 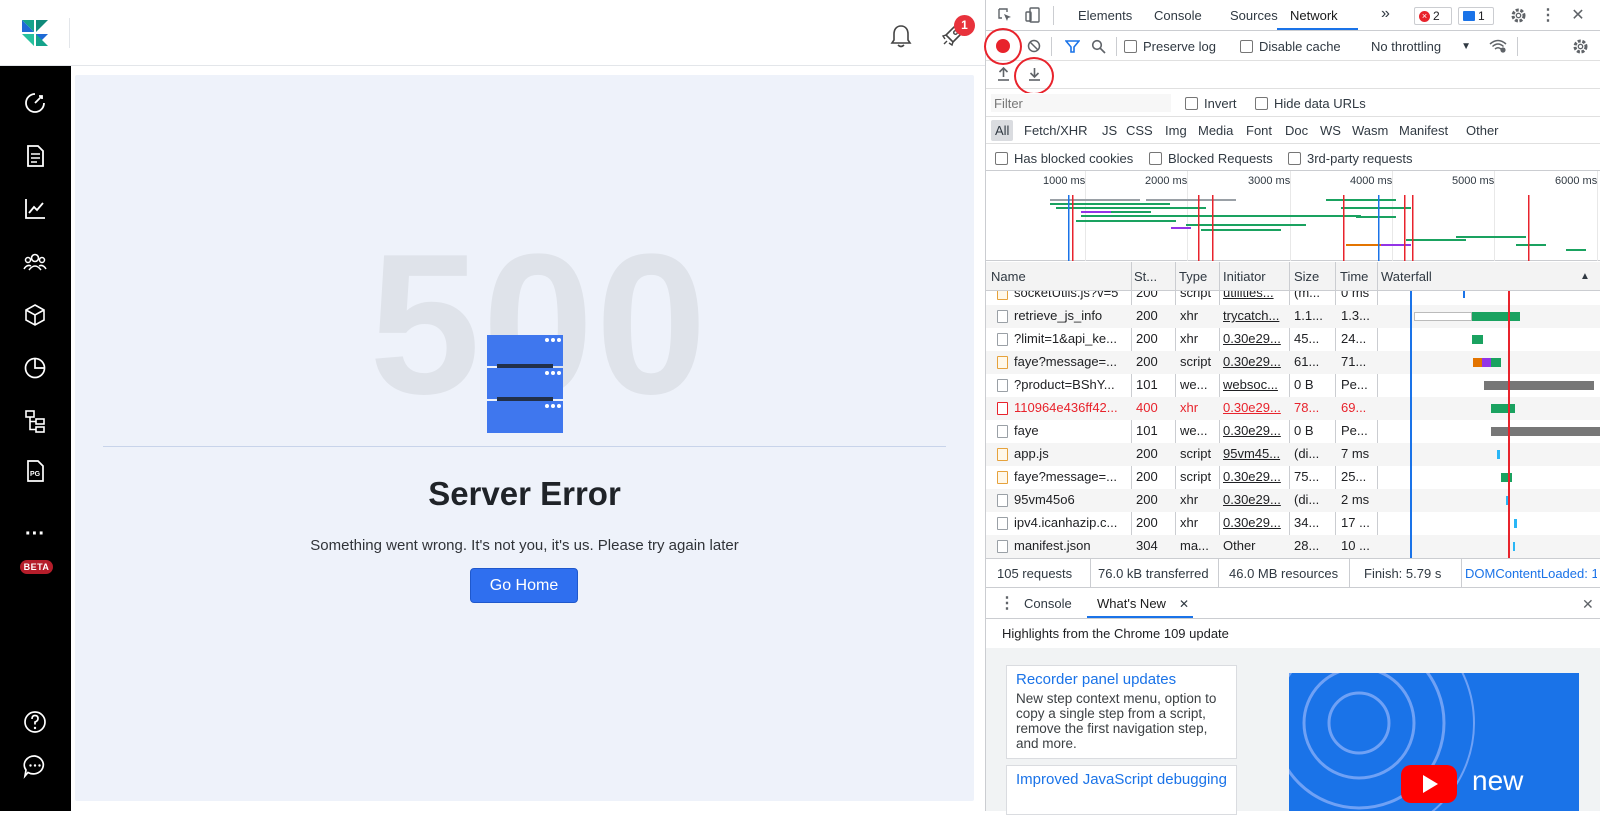 I want to click on throttling-select: No throttling ▼, so click(x=1421, y=46).